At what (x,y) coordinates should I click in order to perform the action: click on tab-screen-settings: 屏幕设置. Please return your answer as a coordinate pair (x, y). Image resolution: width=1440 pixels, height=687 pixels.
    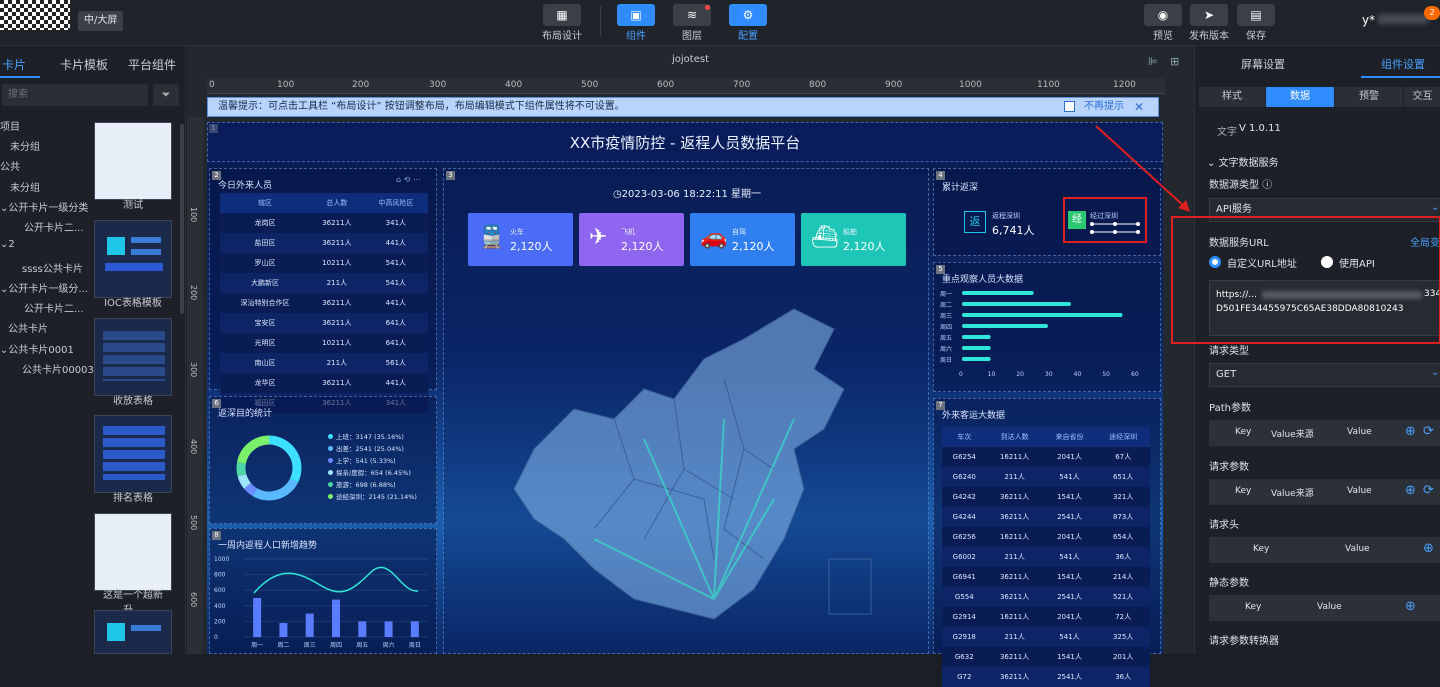
    Looking at the image, I should click on (1263, 64).